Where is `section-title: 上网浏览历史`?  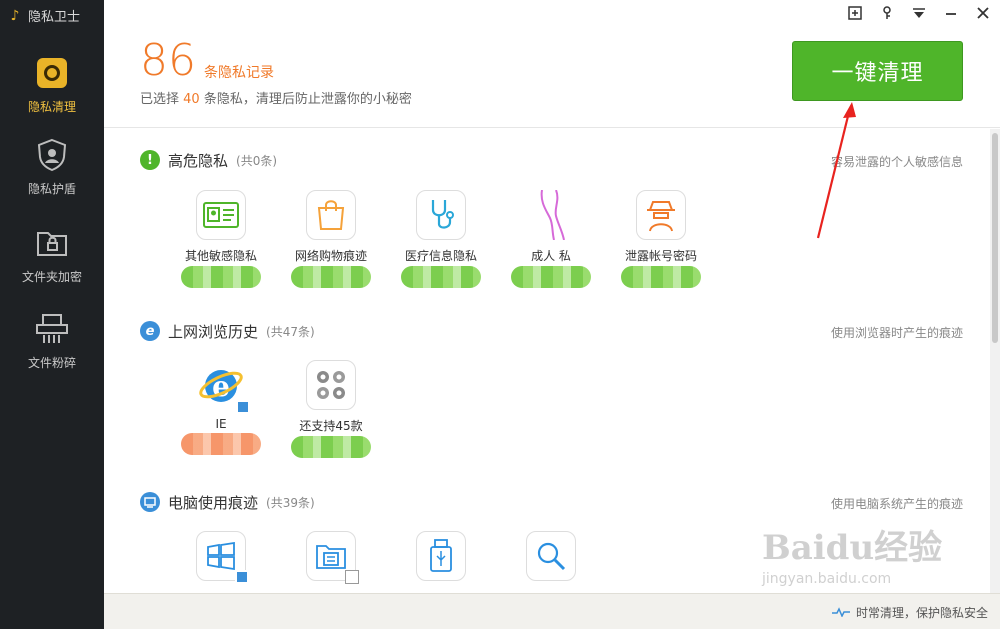 section-title: 上网浏览历史 is located at coordinates (213, 331).